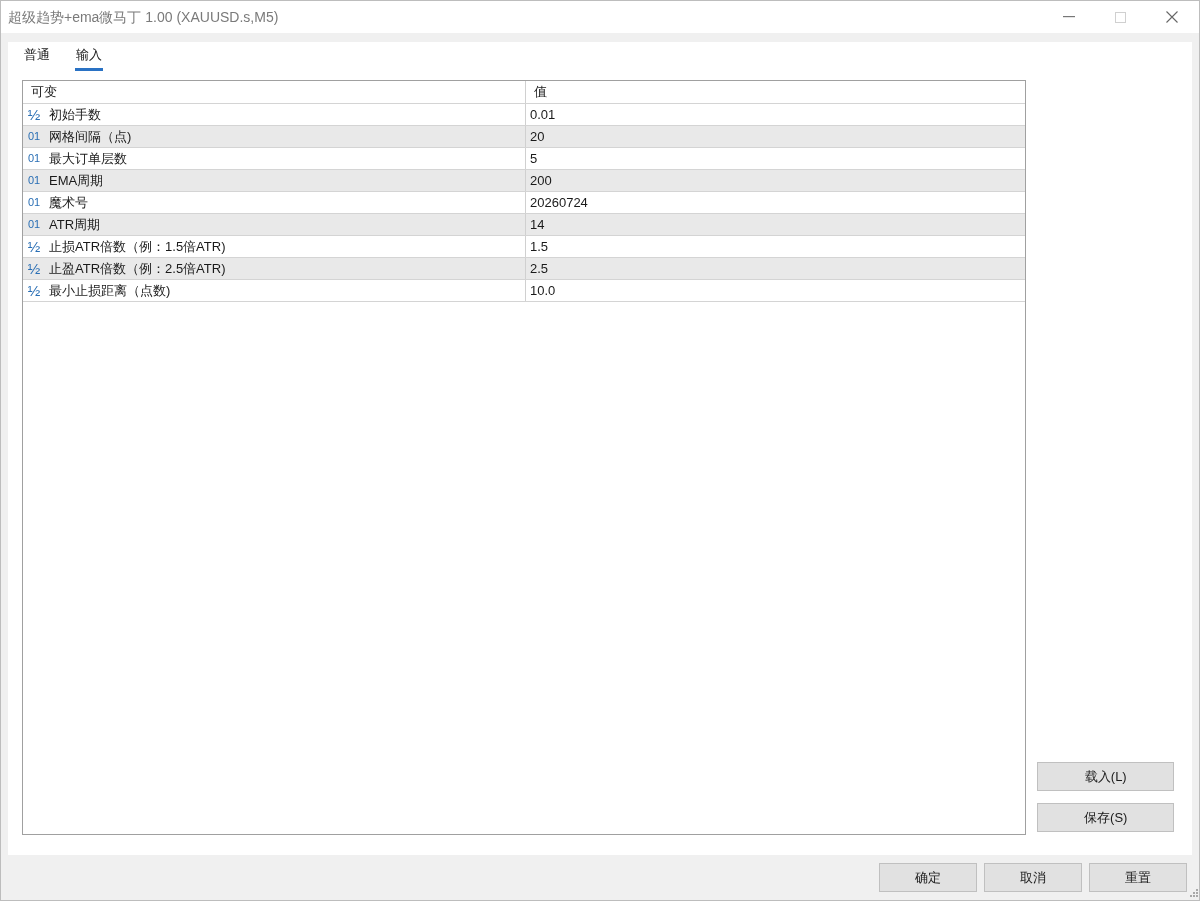 The width and height of the screenshot is (1200, 901). Describe the element at coordinates (1069, 17) in the screenshot. I see `minimize-icon` at that location.